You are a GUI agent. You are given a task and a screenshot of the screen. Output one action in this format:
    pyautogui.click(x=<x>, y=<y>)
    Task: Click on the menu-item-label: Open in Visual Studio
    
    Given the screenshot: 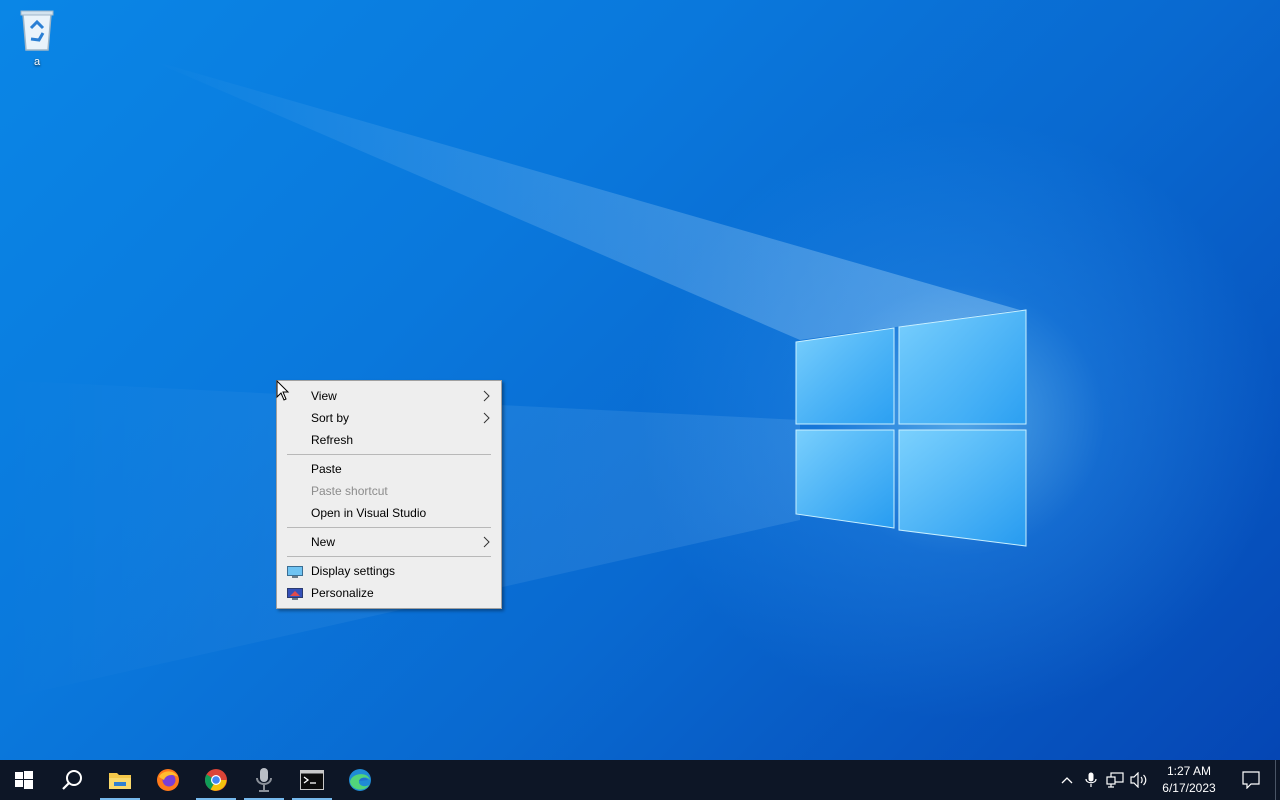 What is the action you would take?
    pyautogui.click(x=369, y=513)
    